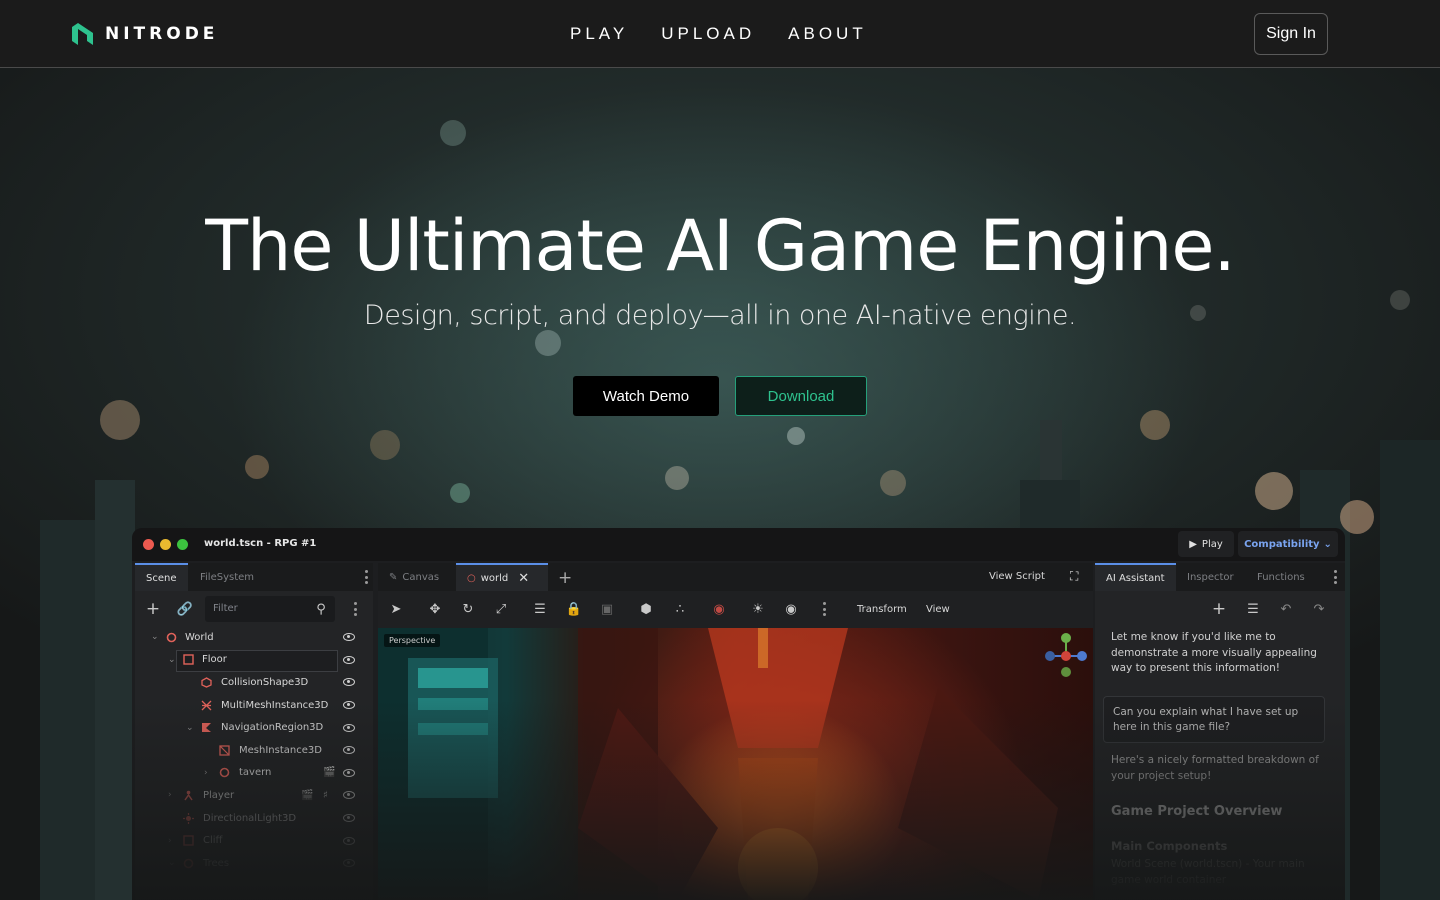 This screenshot has height=900, width=1440. I want to click on chat-heading: Game Project Overview, so click(1197, 811).